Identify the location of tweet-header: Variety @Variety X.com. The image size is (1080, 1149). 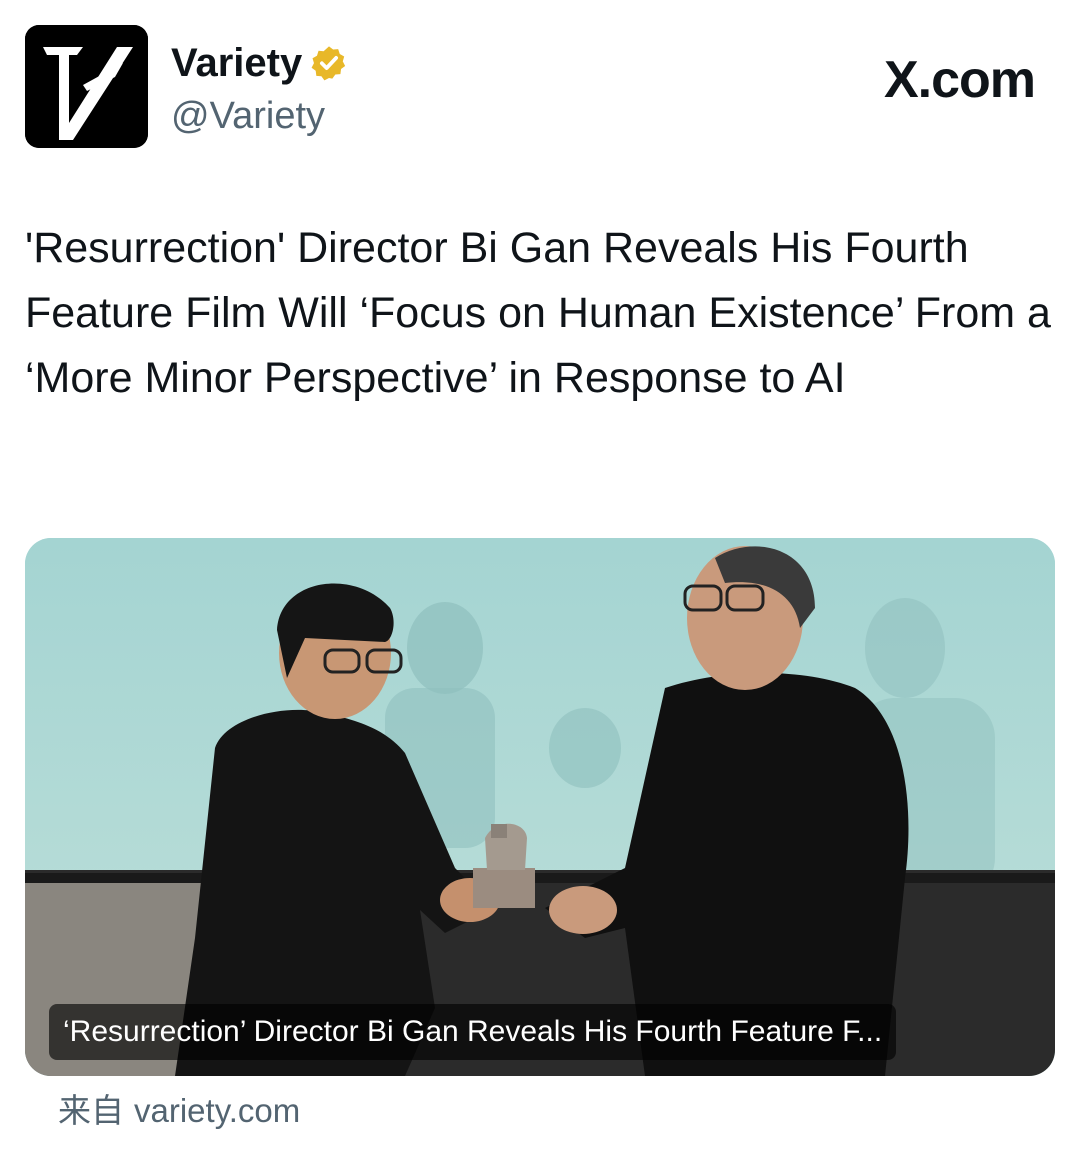
(540, 87).